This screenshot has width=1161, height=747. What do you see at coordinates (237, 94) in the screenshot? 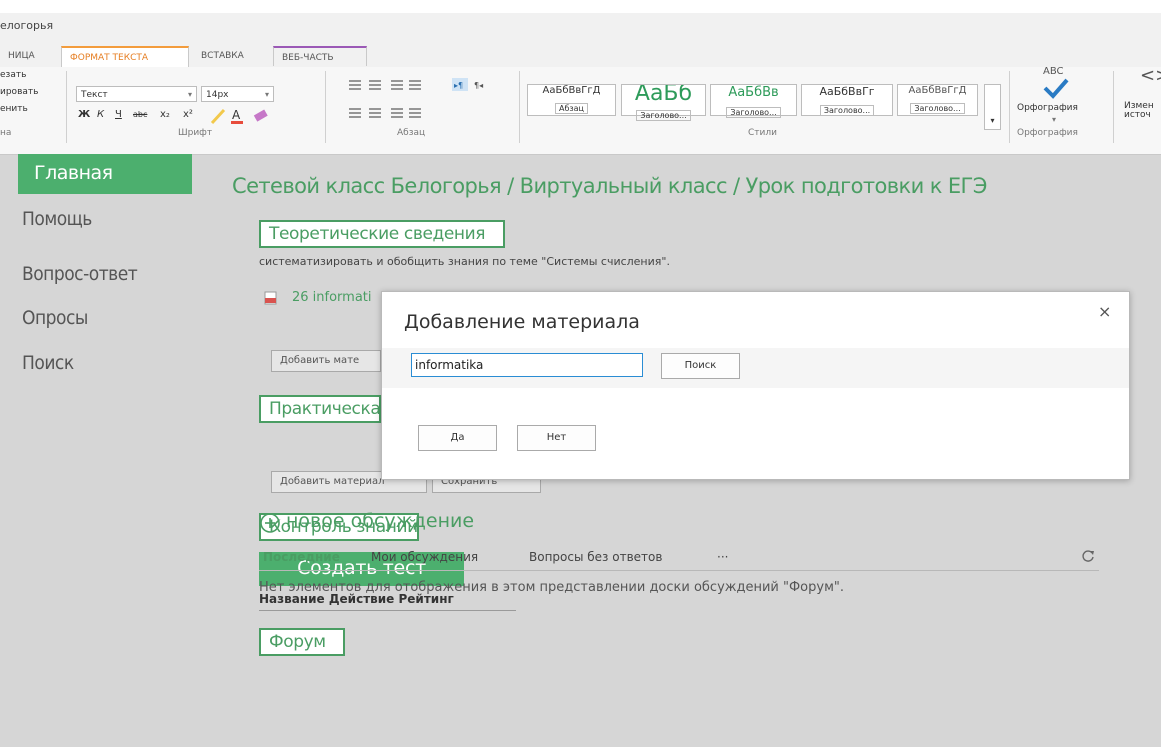
I see `font-size-select: 14px ▾` at bounding box center [237, 94].